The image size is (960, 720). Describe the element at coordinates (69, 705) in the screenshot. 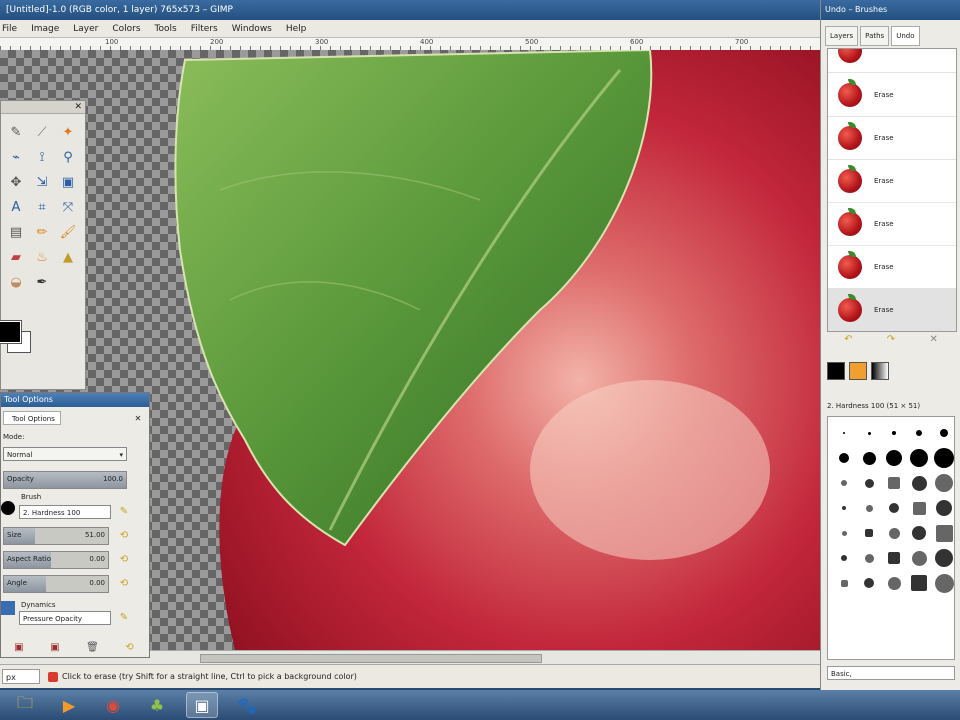

I see `media-player-icon: ▶` at that location.